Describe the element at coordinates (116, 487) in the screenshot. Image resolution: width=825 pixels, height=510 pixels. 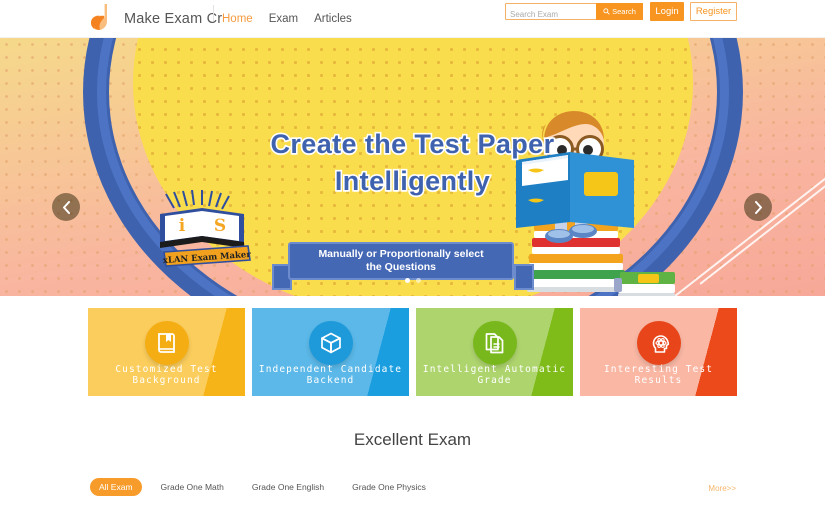
I see `tab-all-exam: All Exam` at that location.